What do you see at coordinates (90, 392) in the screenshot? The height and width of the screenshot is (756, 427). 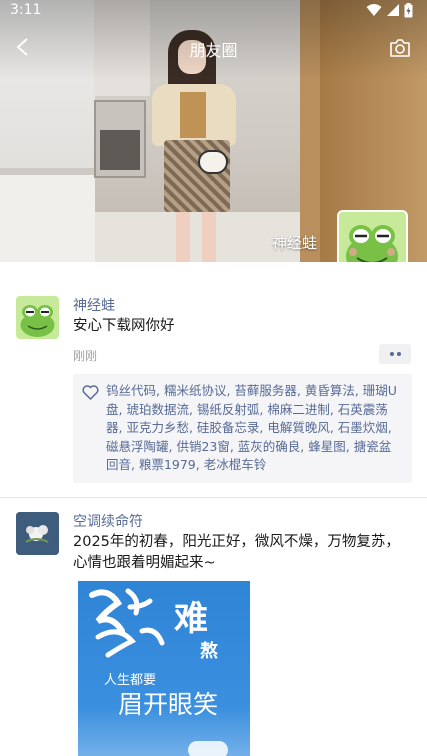 I see `heart-icon` at bounding box center [90, 392].